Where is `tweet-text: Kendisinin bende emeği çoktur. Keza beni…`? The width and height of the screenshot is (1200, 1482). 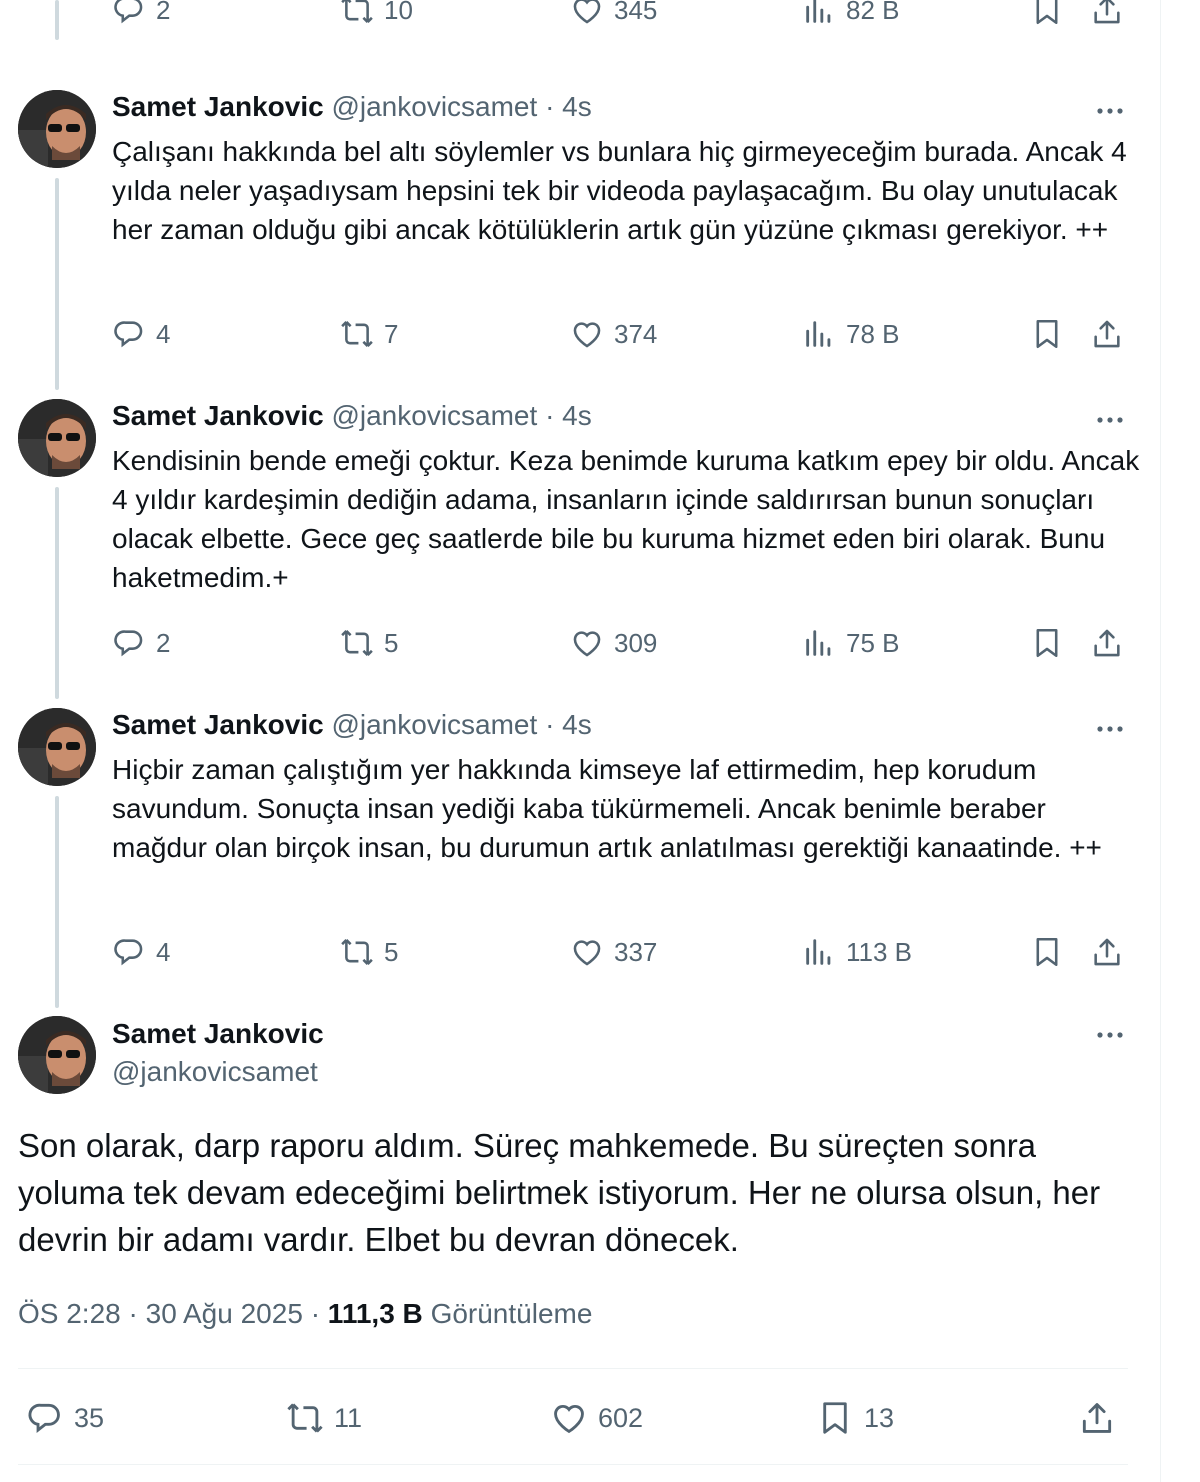 tweet-text: Kendisinin bende emeği çoktur. Keza beni… is located at coordinates (626, 519).